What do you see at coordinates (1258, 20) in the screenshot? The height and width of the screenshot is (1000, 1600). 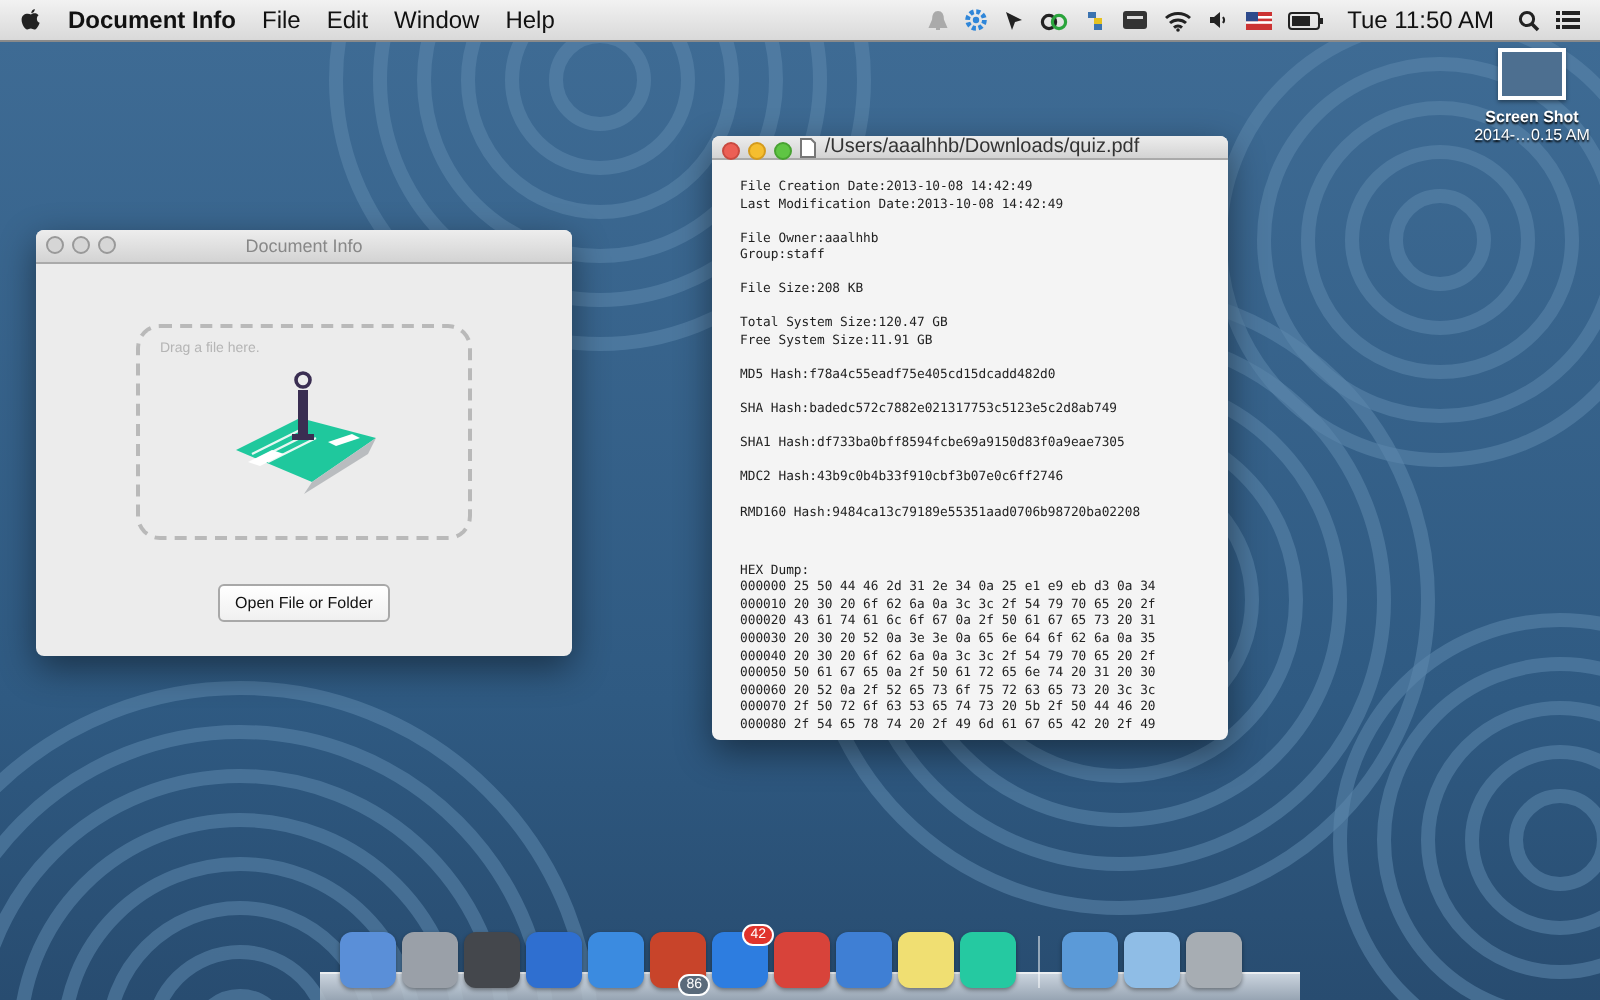 I see `flag-icon` at bounding box center [1258, 20].